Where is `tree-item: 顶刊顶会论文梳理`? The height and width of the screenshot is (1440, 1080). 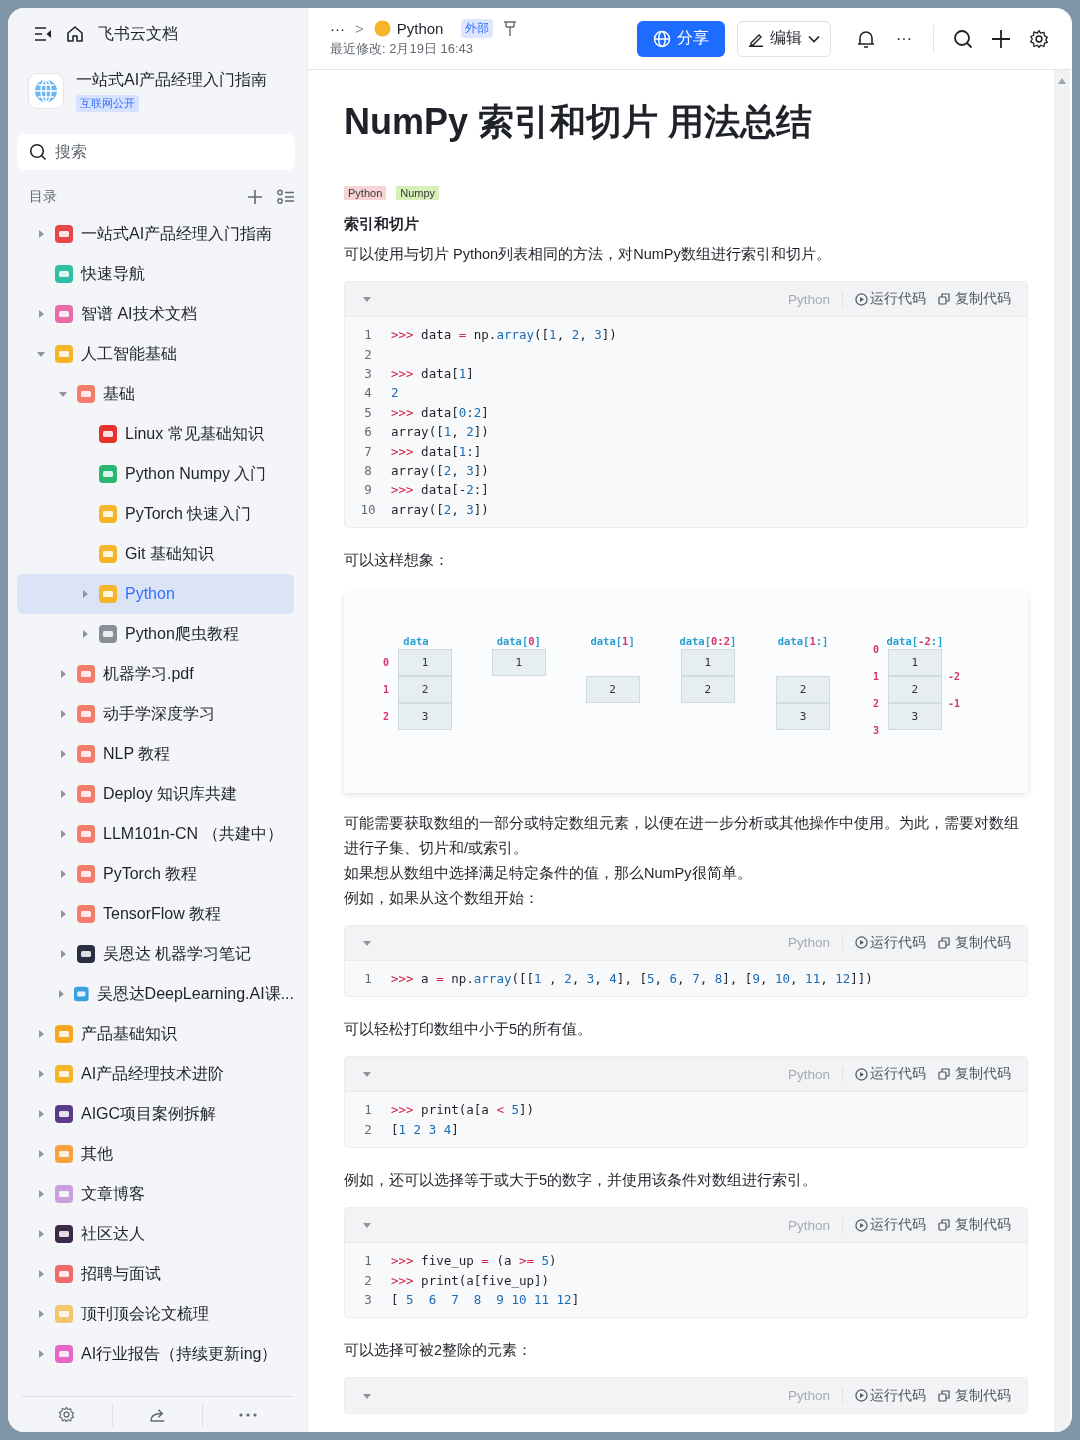 tree-item: 顶刊顶会论文梳理 is located at coordinates (155, 1314).